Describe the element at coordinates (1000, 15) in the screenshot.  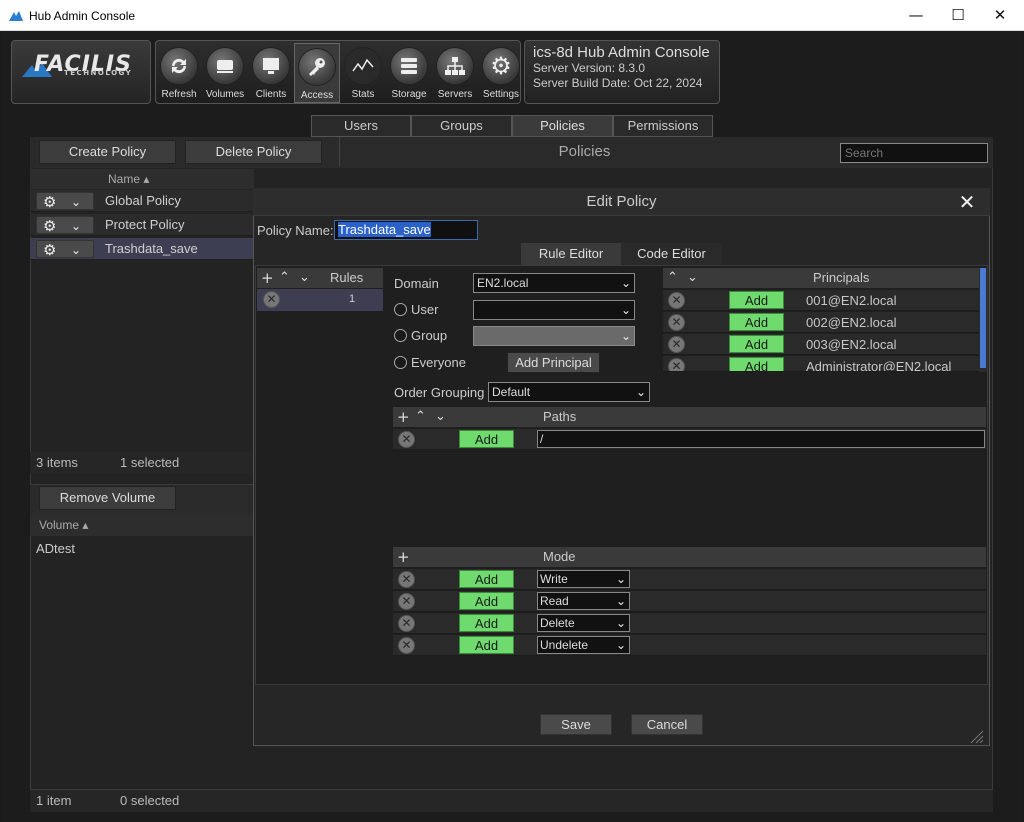
I see `close-button: ✕` at that location.